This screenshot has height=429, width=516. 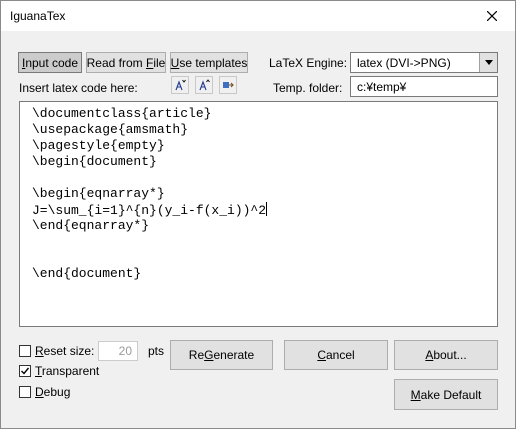 I want to click on checkmark-icon, so click(x=25, y=371).